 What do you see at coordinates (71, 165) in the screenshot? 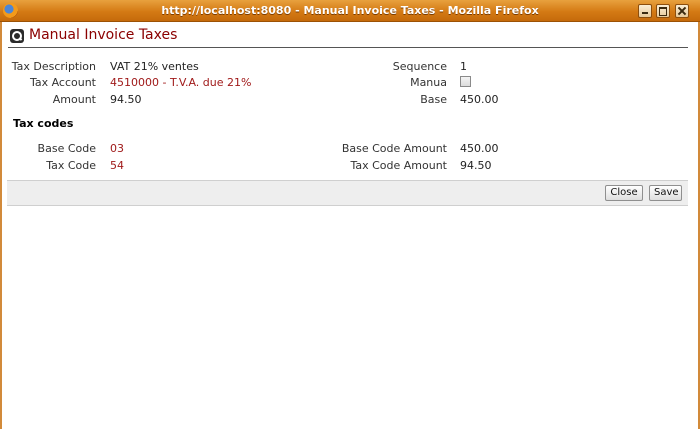
I see `tax-code-label: Tax Code` at bounding box center [71, 165].